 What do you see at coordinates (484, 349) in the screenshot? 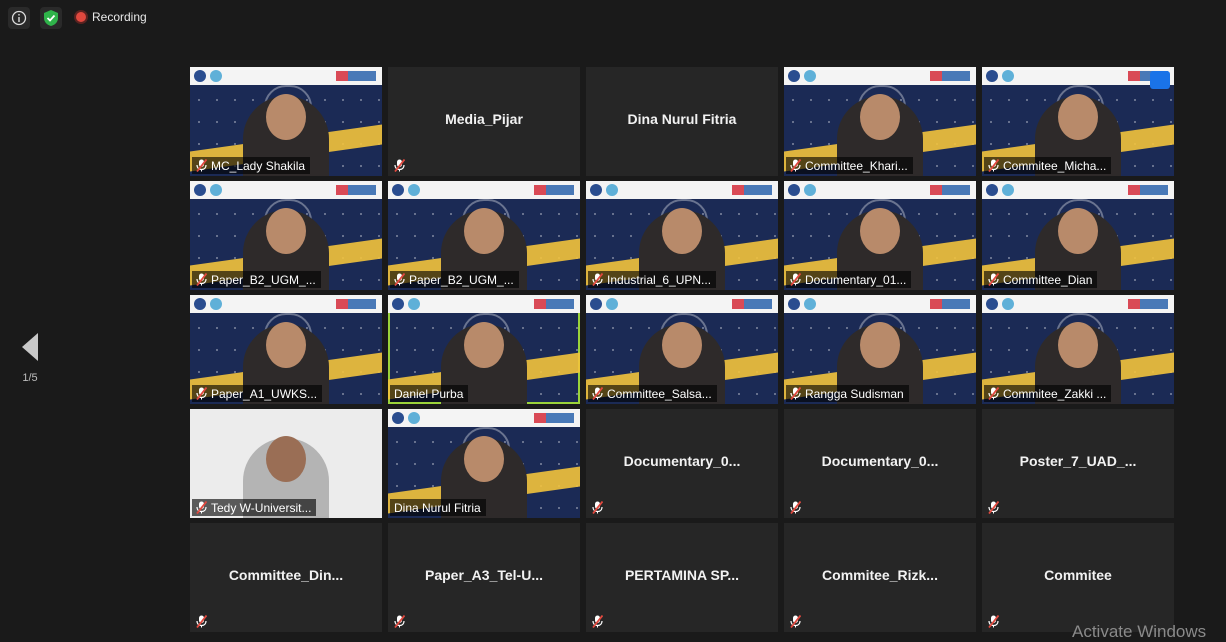
I see `participant-tile: Daniel Purba` at bounding box center [484, 349].